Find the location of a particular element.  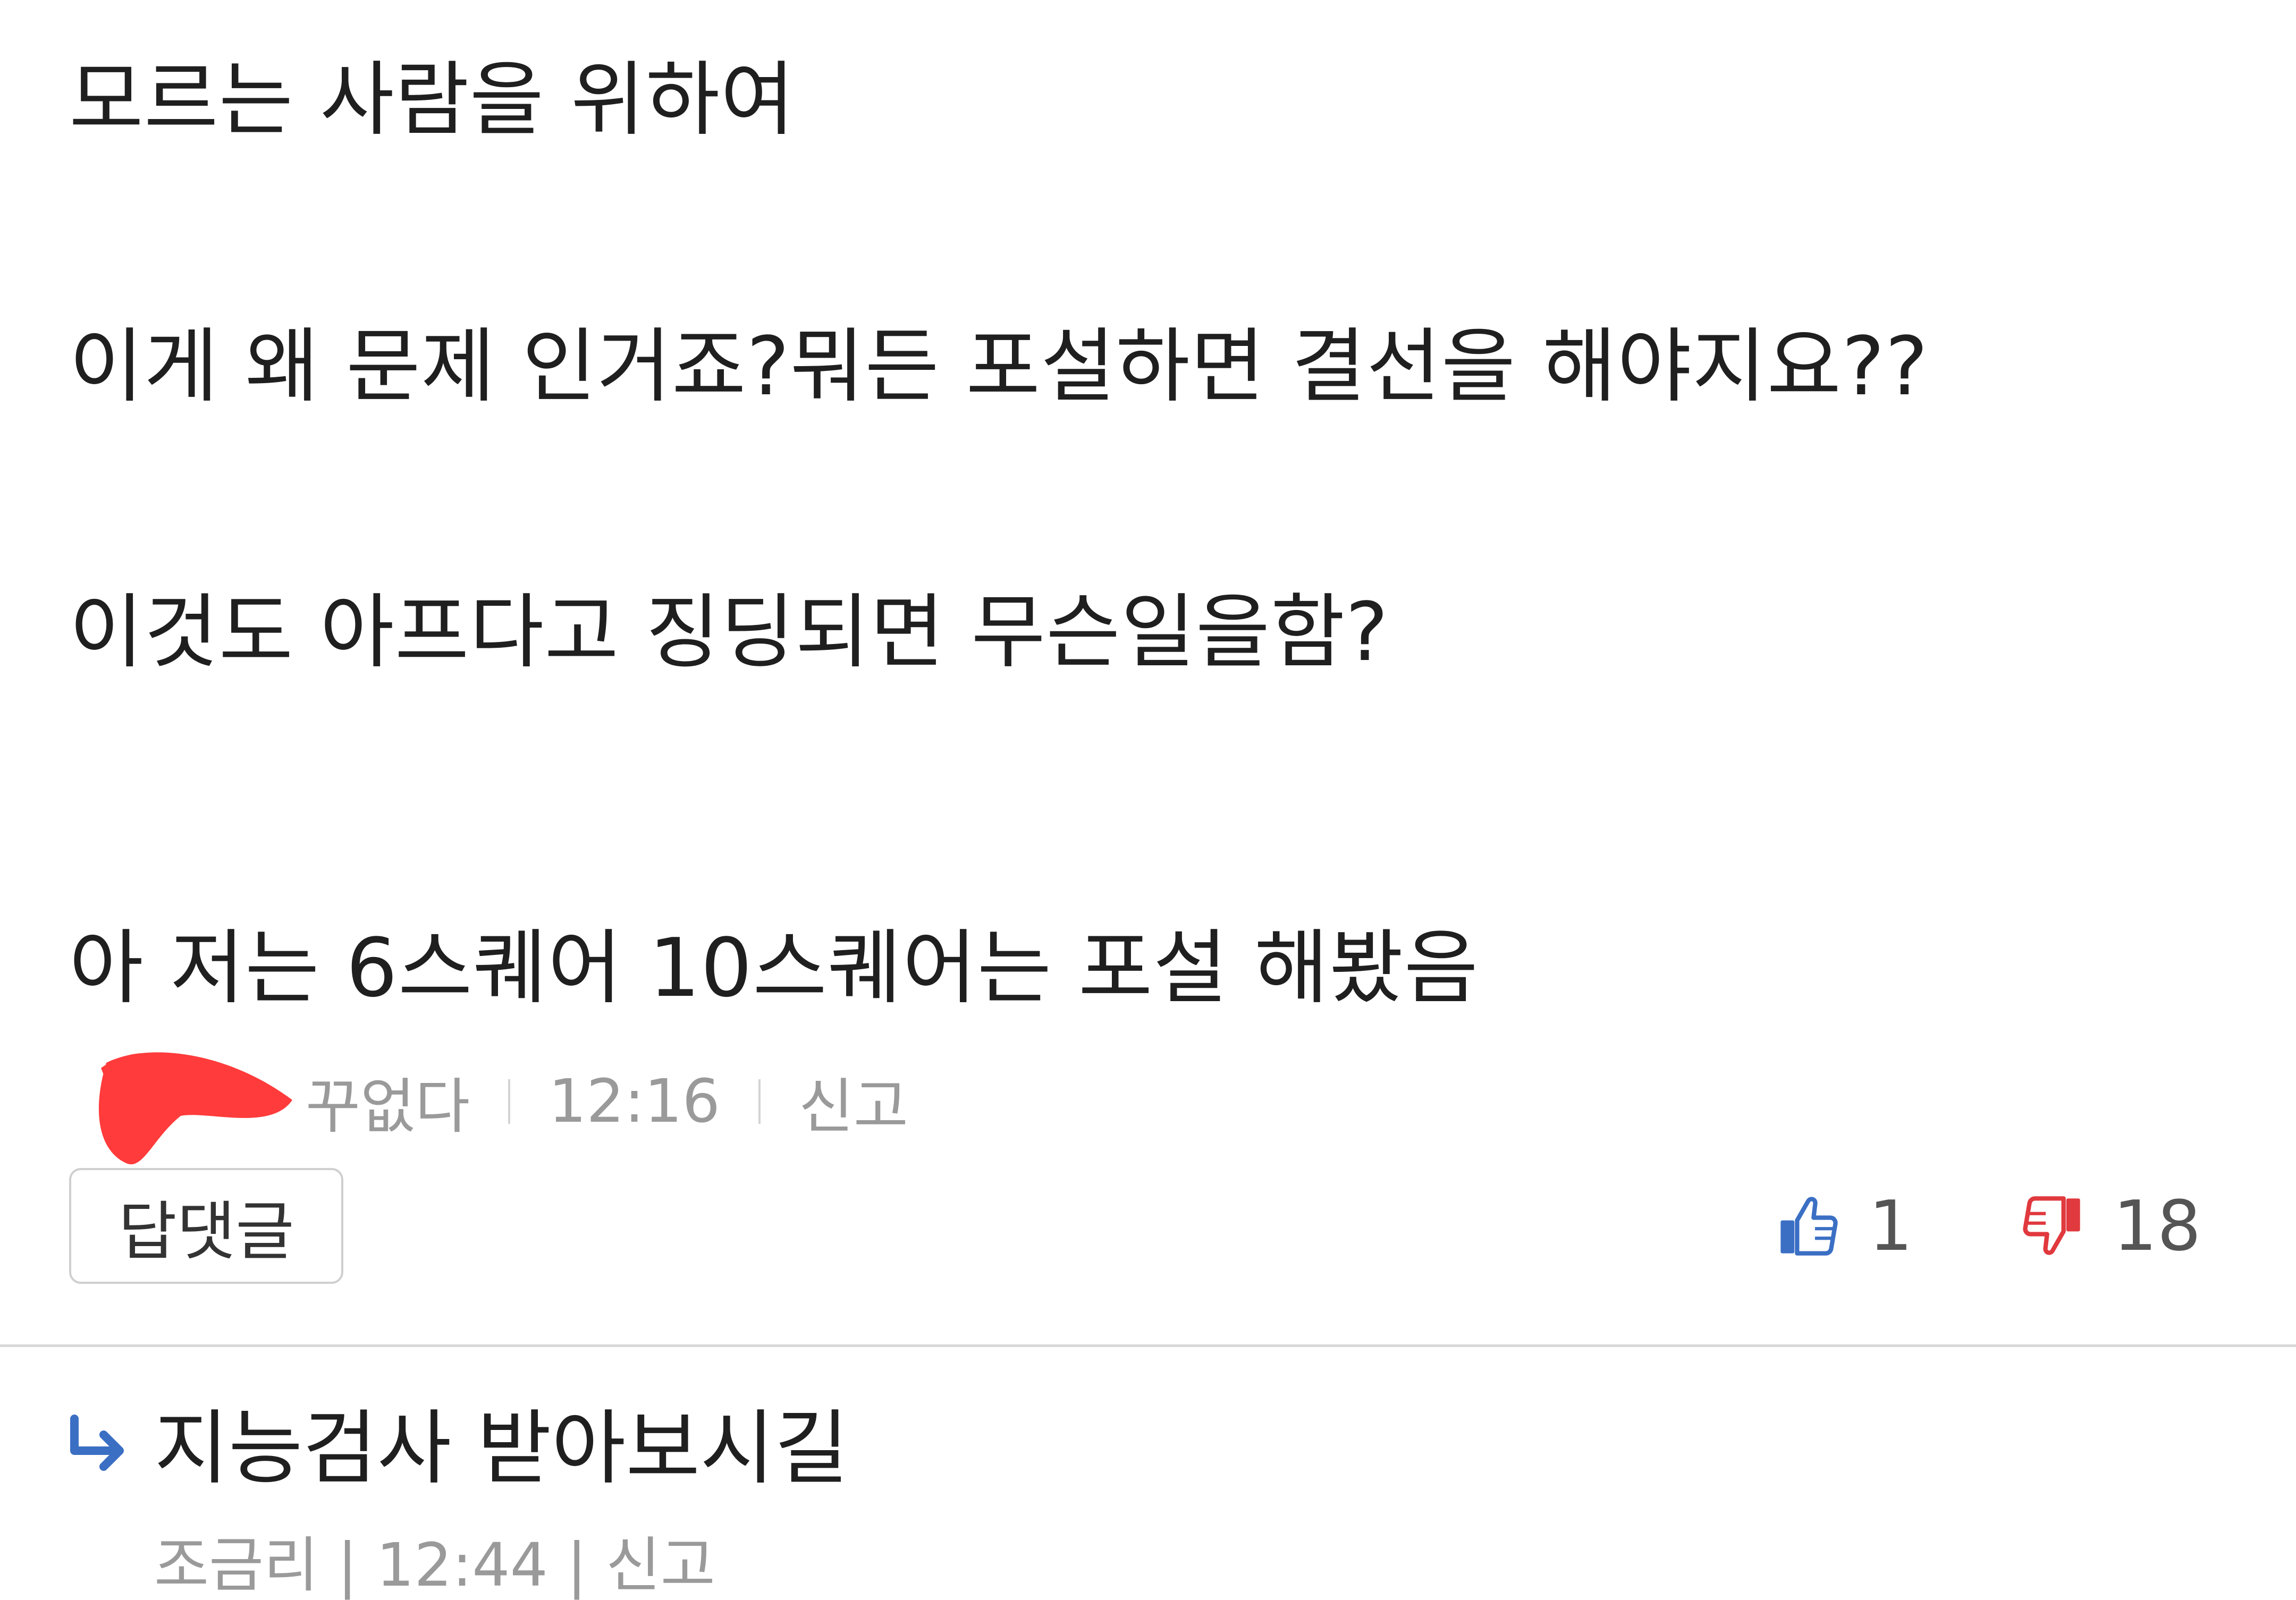

reply-button: 답댓글 is located at coordinates (206, 1226).